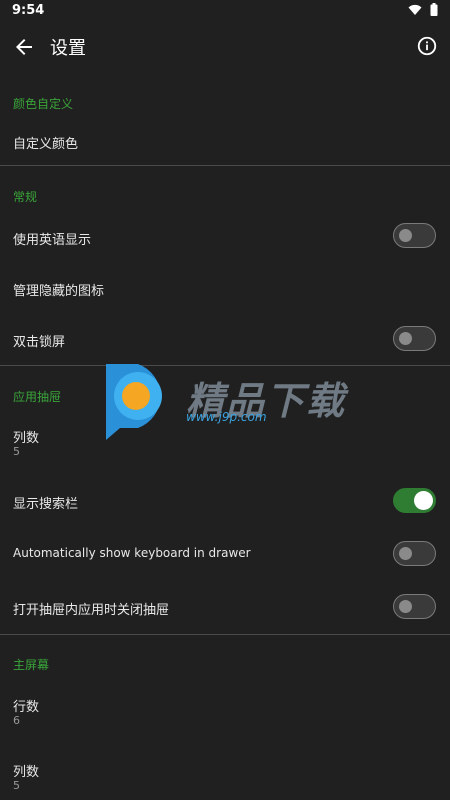 The height and width of the screenshot is (800, 450). What do you see at coordinates (68, 48) in the screenshot?
I see `page-title: 设置` at bounding box center [68, 48].